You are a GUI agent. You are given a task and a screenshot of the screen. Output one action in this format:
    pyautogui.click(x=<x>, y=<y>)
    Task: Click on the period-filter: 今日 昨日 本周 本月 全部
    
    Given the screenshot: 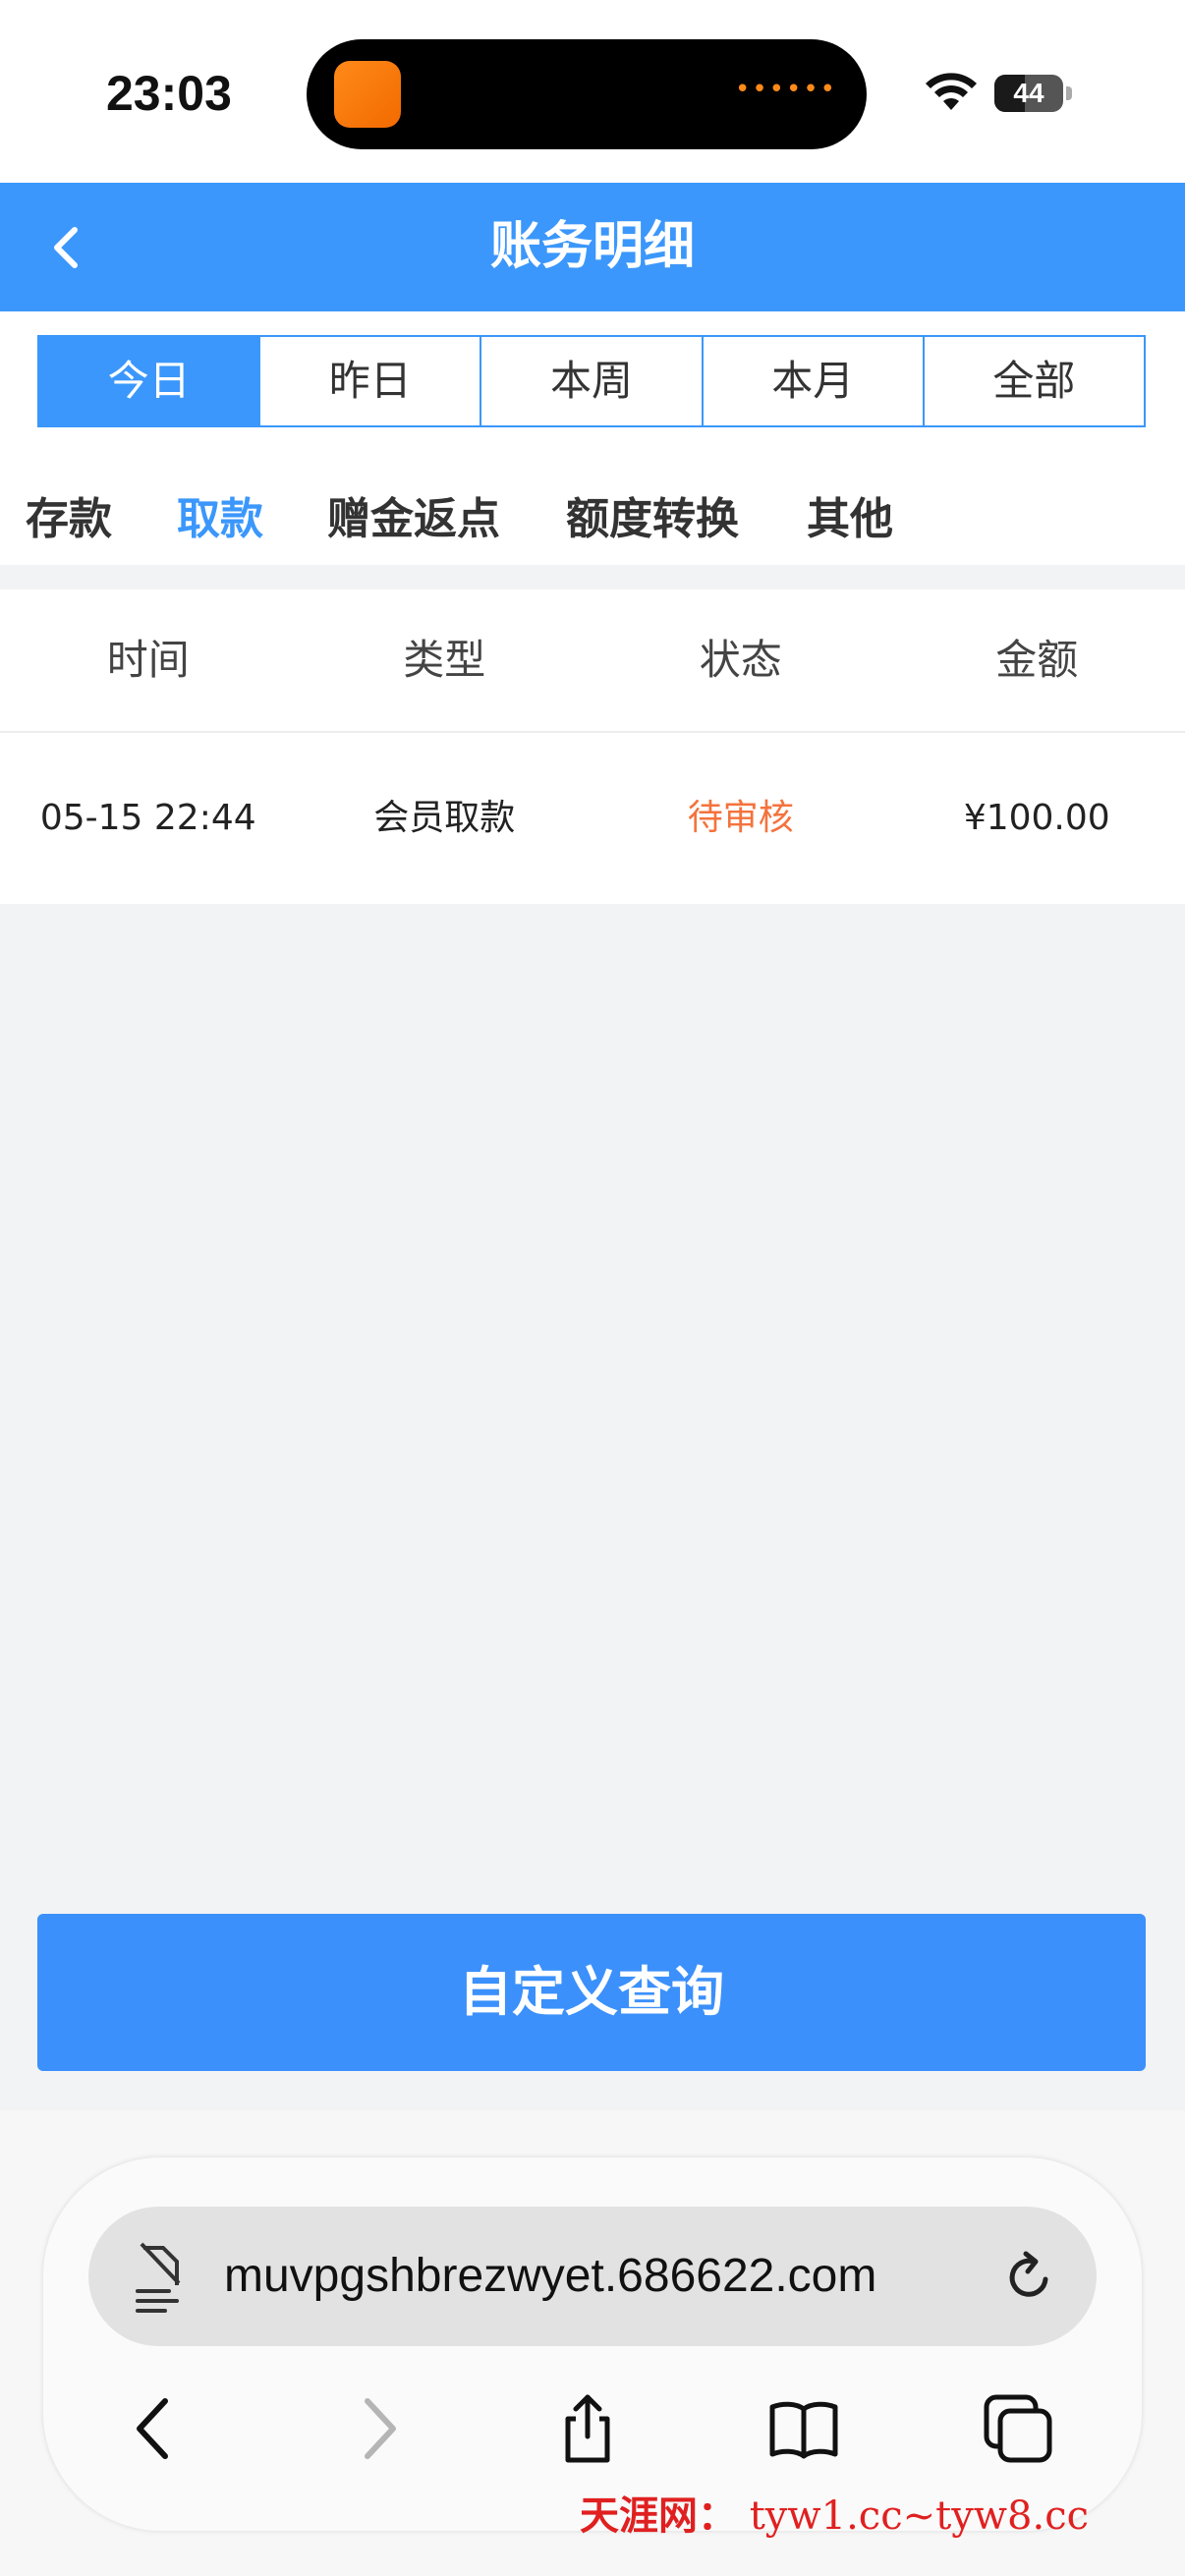 What is the action you would take?
    pyautogui.click(x=592, y=375)
    